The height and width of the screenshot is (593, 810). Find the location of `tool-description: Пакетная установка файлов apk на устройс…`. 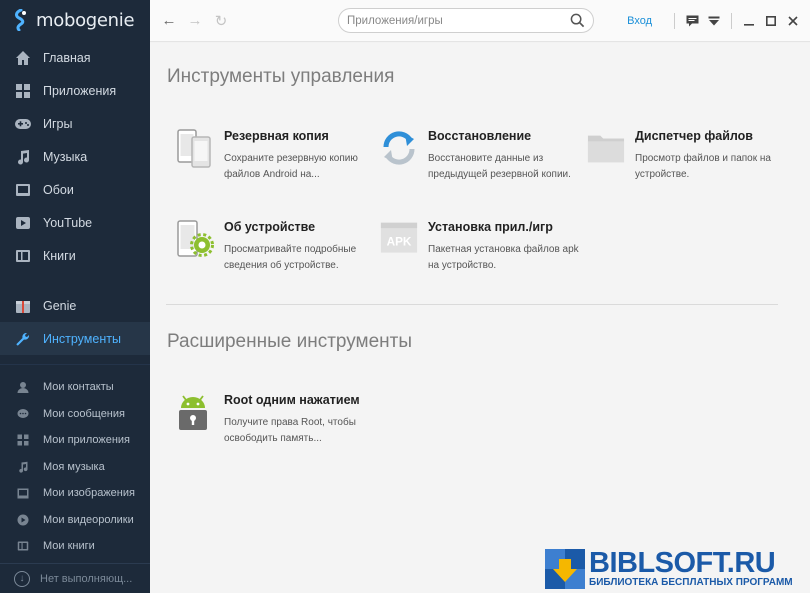

tool-description: Пакетная установка файлов apk на устройс… is located at coordinates (503, 257).